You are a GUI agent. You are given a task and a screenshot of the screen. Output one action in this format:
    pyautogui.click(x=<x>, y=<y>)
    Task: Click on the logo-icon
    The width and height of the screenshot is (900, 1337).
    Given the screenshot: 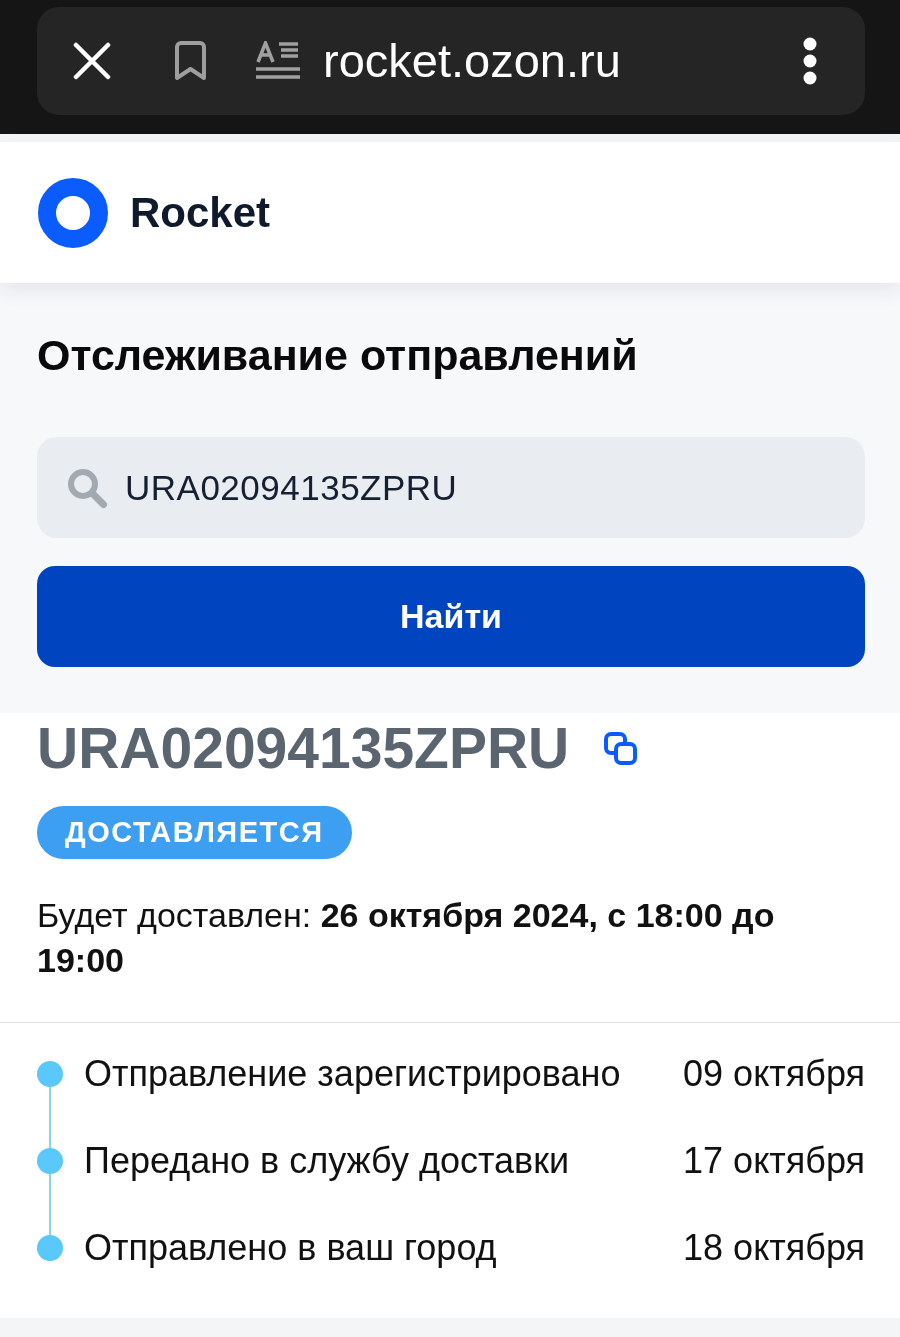 What is the action you would take?
    pyautogui.click(x=73, y=212)
    